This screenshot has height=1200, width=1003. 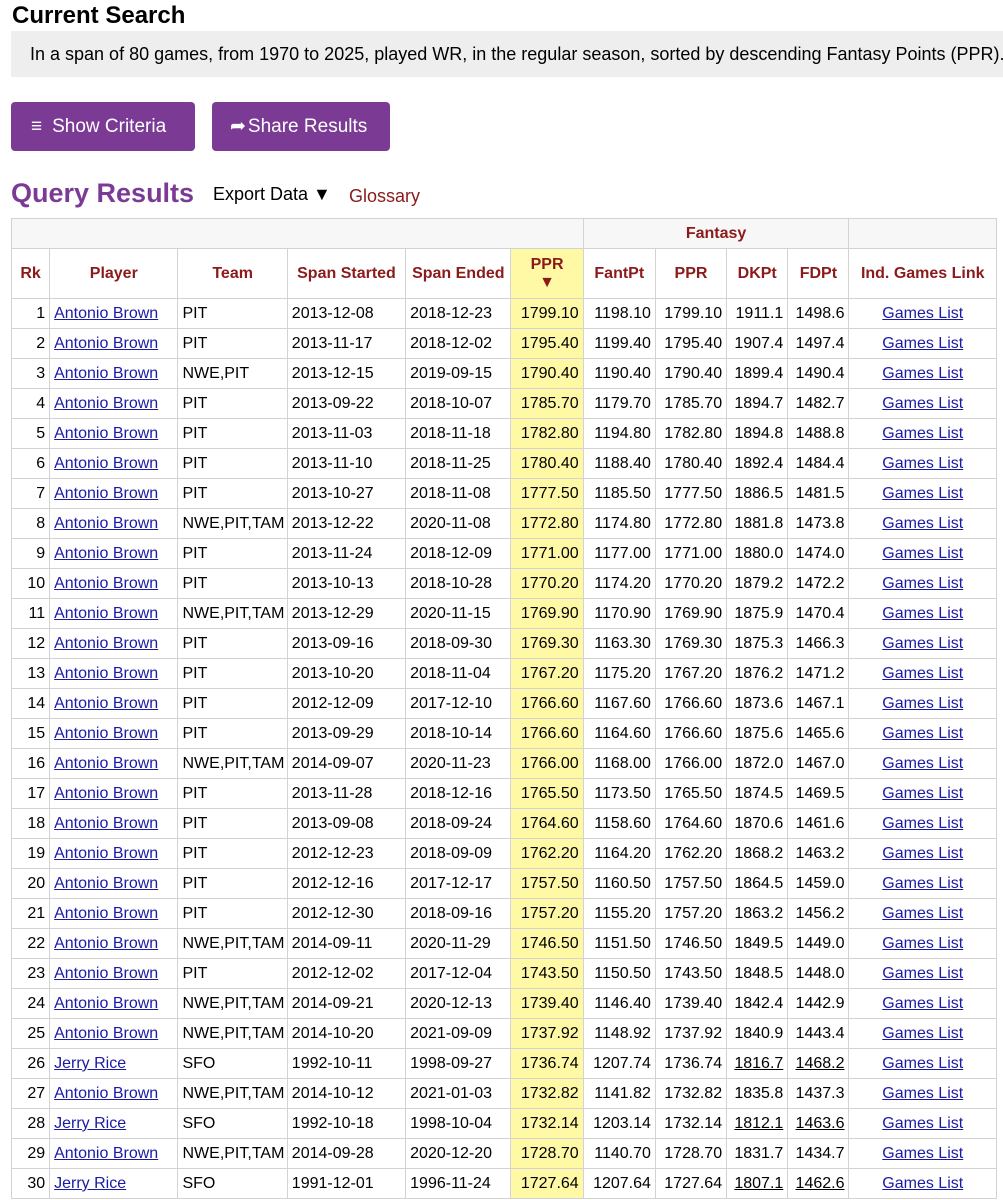 What do you see at coordinates (103, 126) in the screenshot?
I see `show-criteria-button: ≡ Show Criteria` at bounding box center [103, 126].